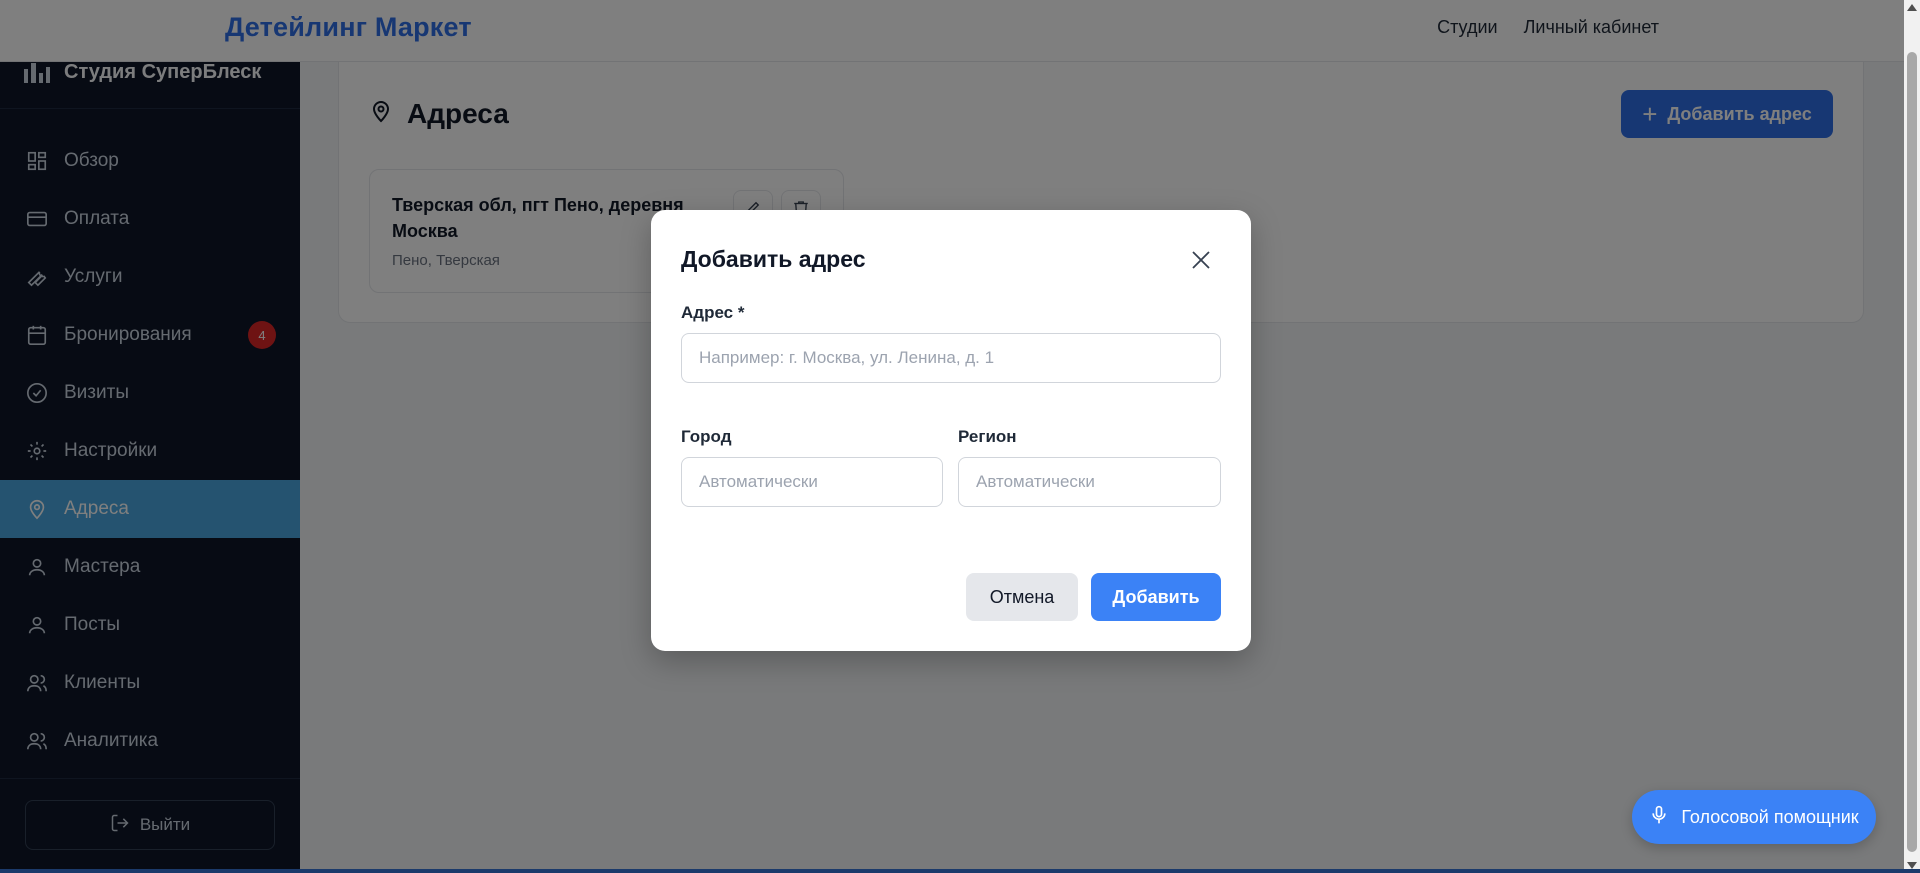 The height and width of the screenshot is (873, 1920). I want to click on city-input, so click(812, 482).